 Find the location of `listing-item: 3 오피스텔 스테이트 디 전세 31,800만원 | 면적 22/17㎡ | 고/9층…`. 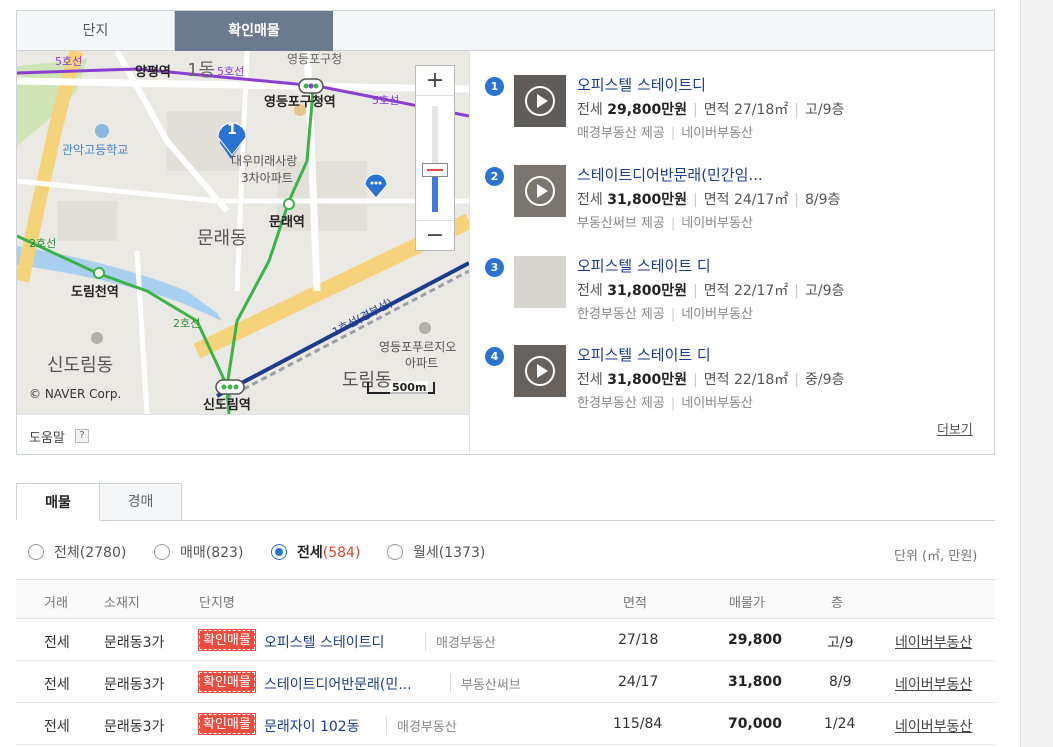

listing-item: 3 오피스텔 스테이트 디 전세 31,800만원 | 면적 22/17㎡ | 고/9층… is located at coordinates (735, 296).